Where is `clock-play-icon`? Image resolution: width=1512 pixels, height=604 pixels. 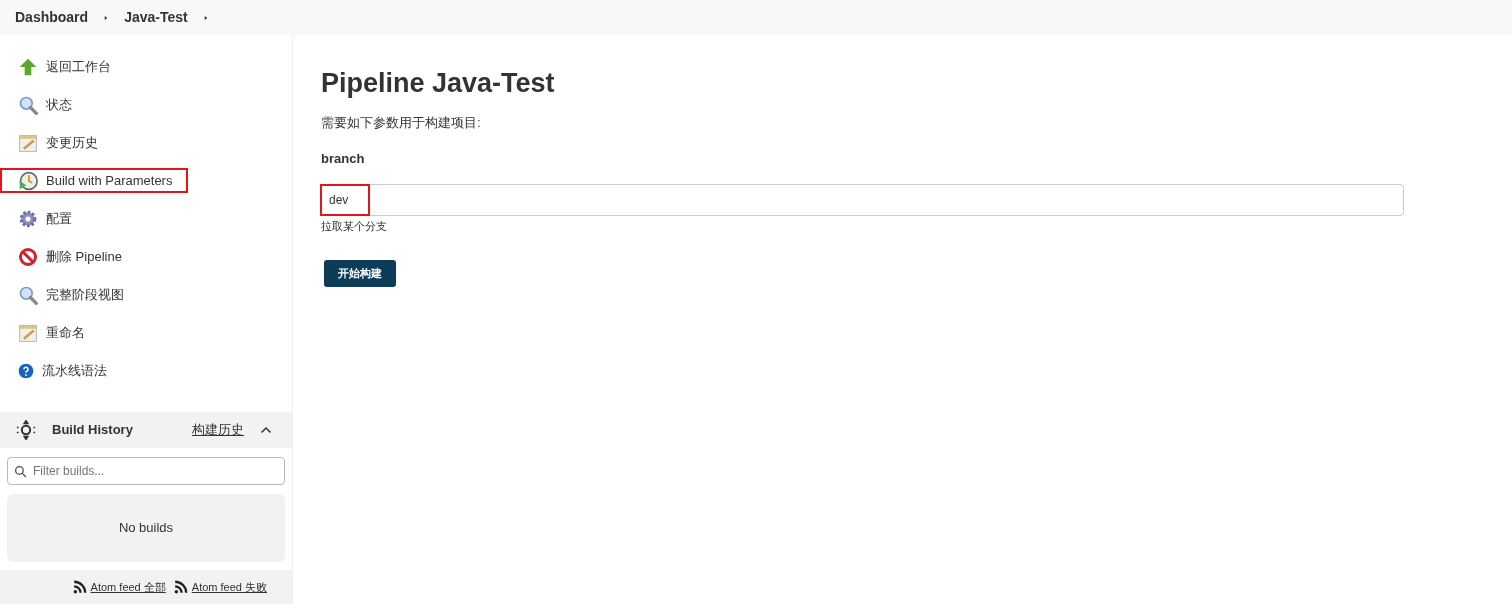
clock-play-icon is located at coordinates (28, 180).